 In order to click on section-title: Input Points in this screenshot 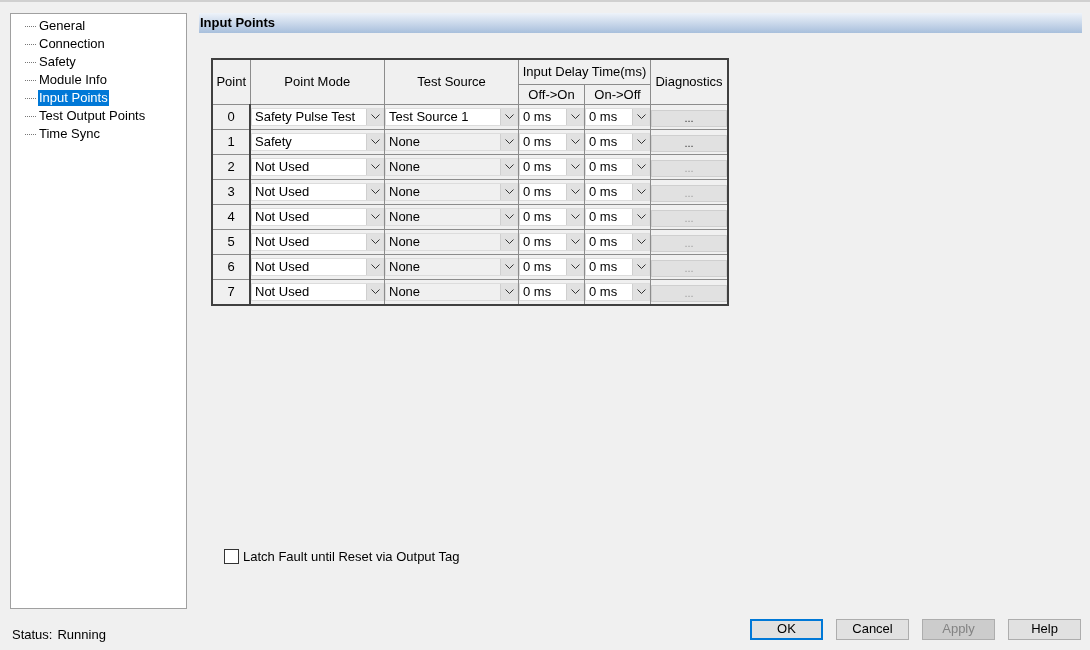, I will do `click(238, 23)`.